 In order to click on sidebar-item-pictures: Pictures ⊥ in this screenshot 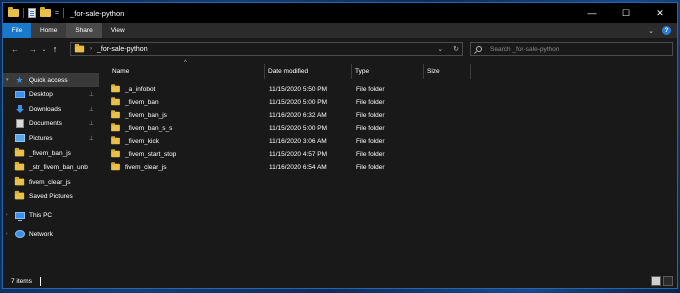, I will do `click(51, 138)`.